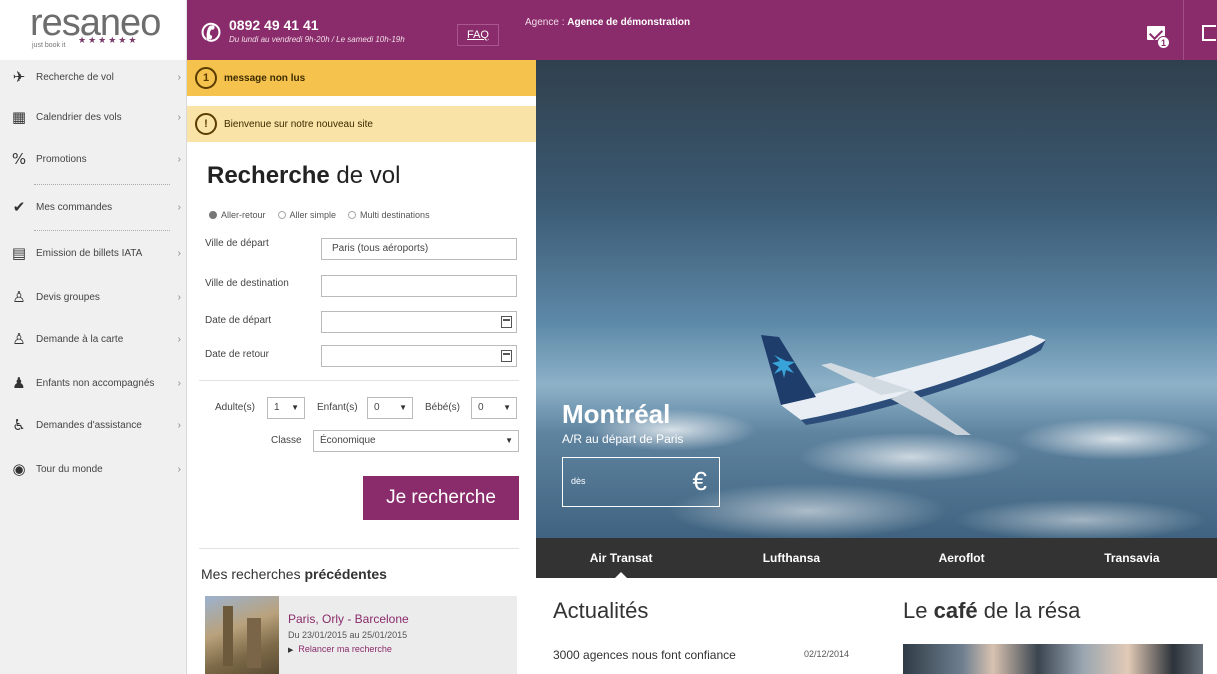 Image resolution: width=1217 pixels, height=674 pixels. What do you see at coordinates (699, 481) in the screenshot?
I see `euro-icon: €` at bounding box center [699, 481].